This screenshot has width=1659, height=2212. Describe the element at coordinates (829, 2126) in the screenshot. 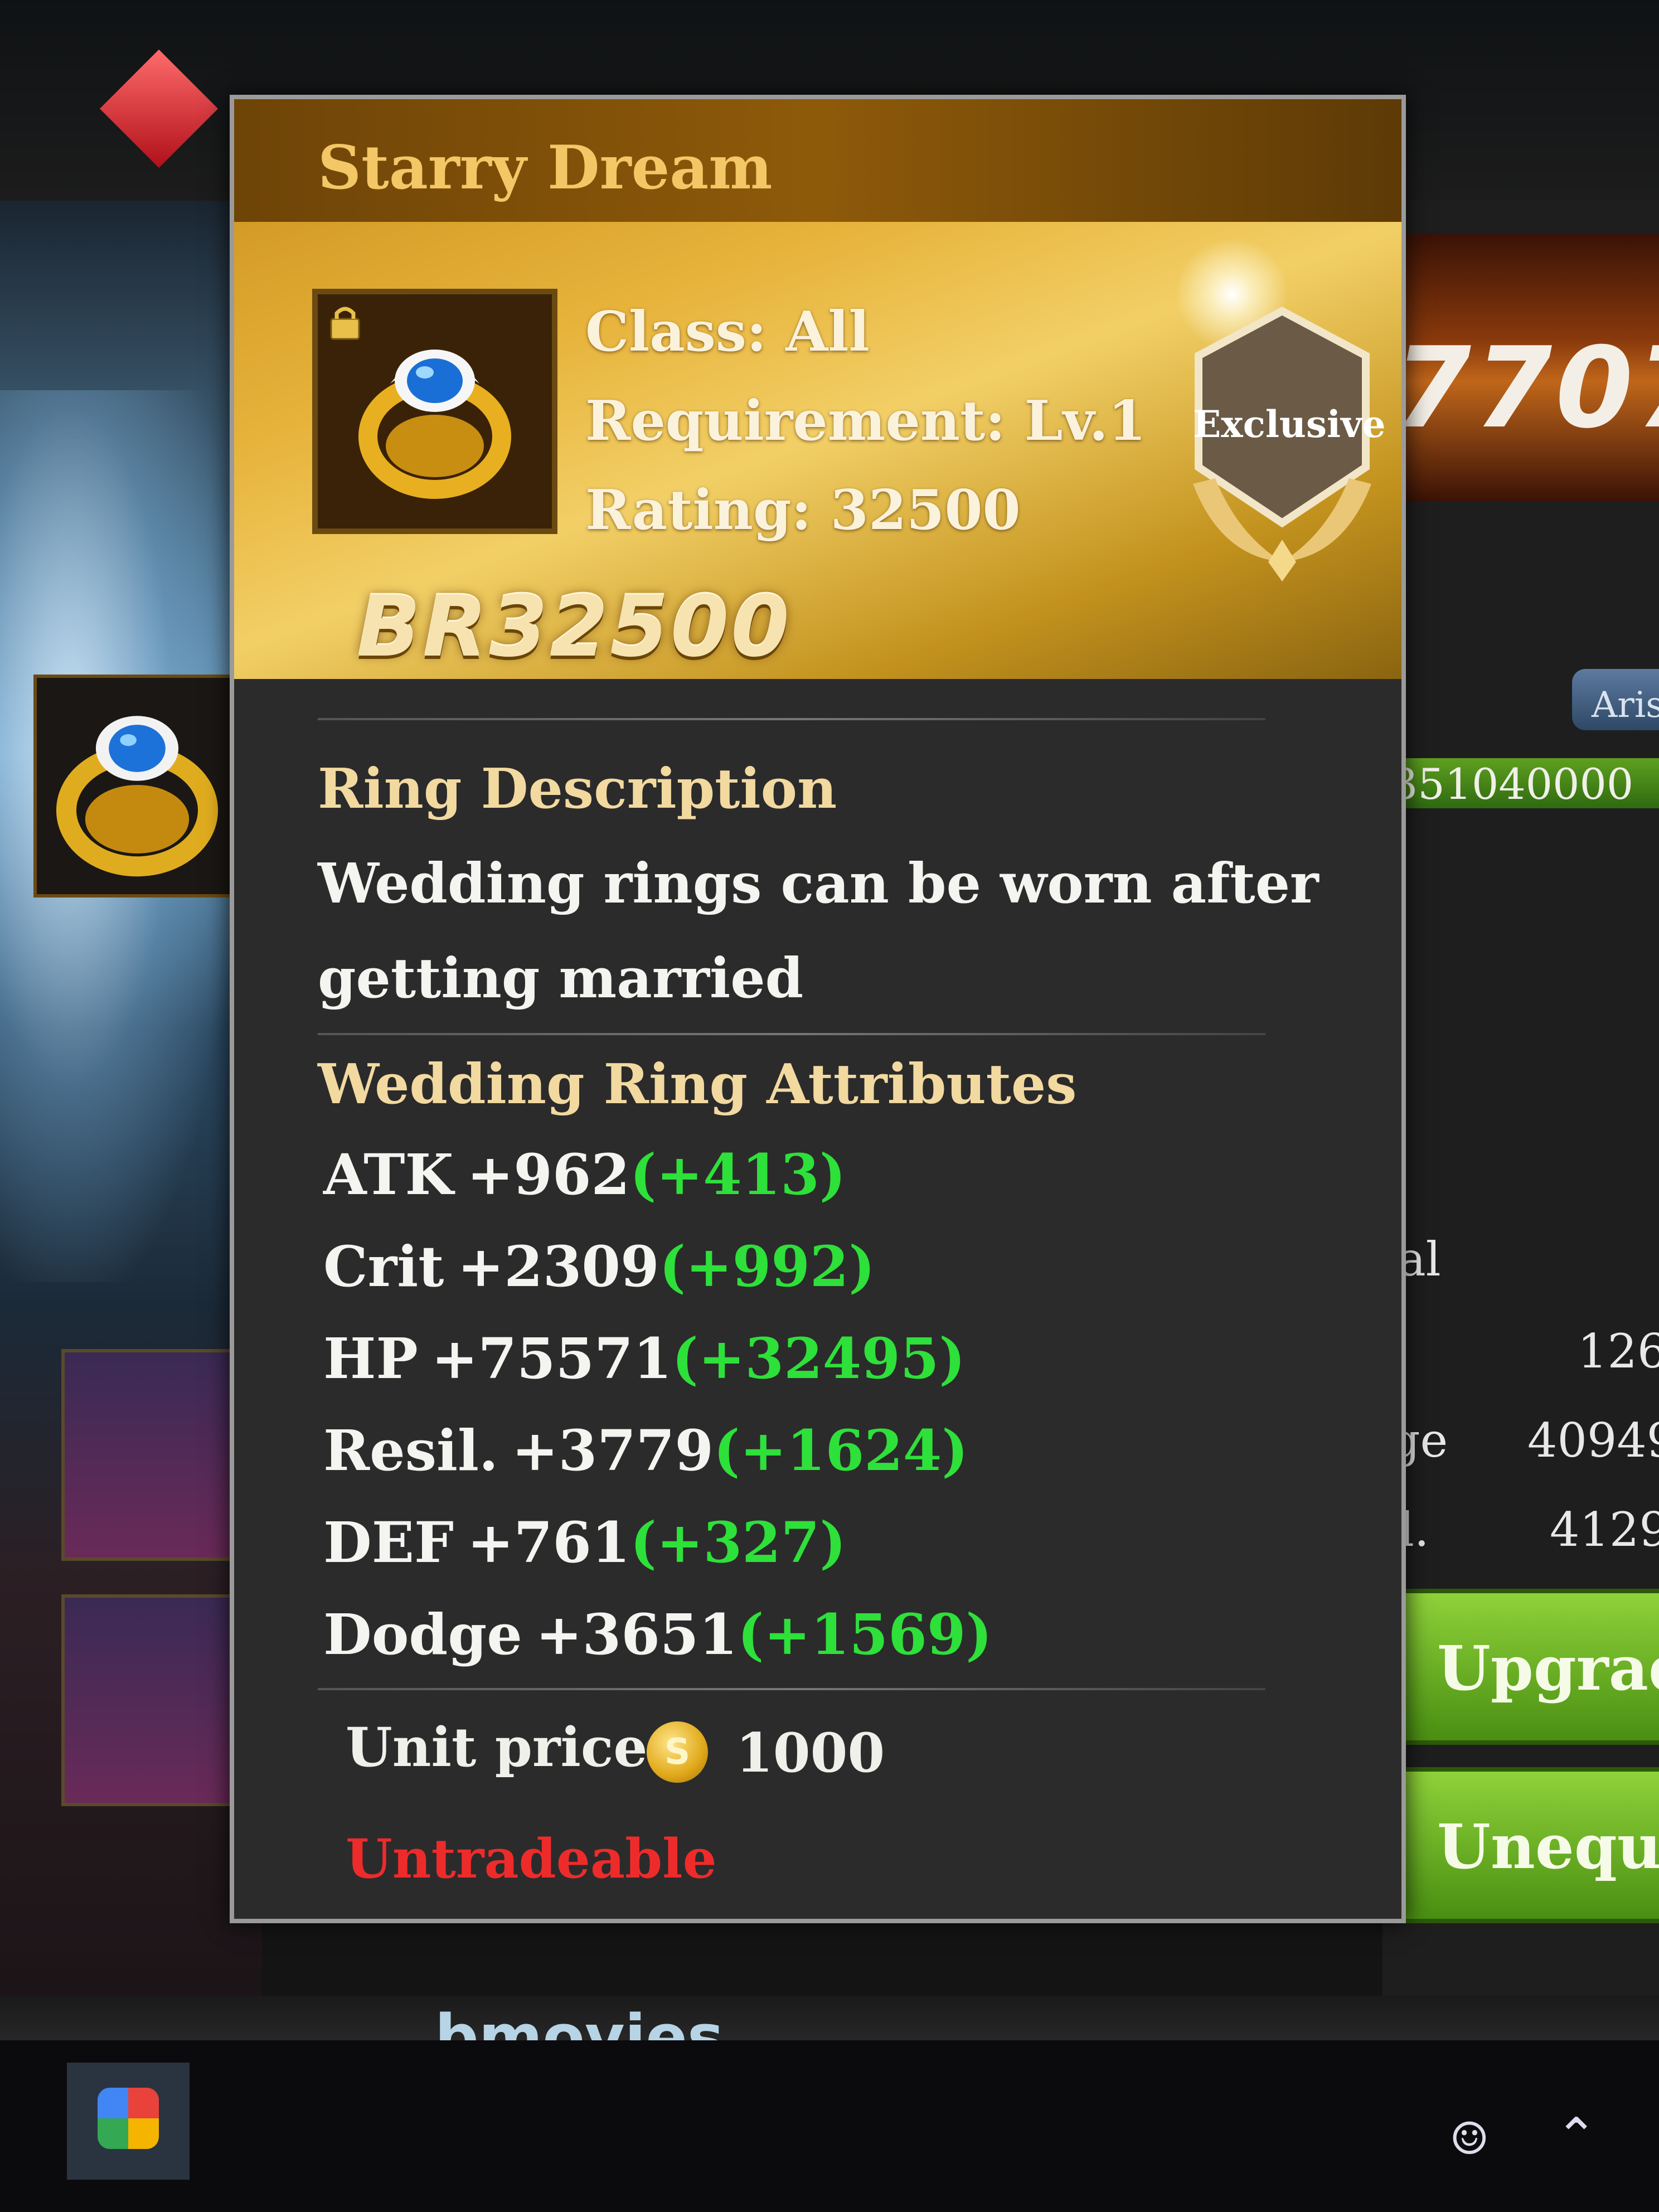

I see `taskbar` at that location.